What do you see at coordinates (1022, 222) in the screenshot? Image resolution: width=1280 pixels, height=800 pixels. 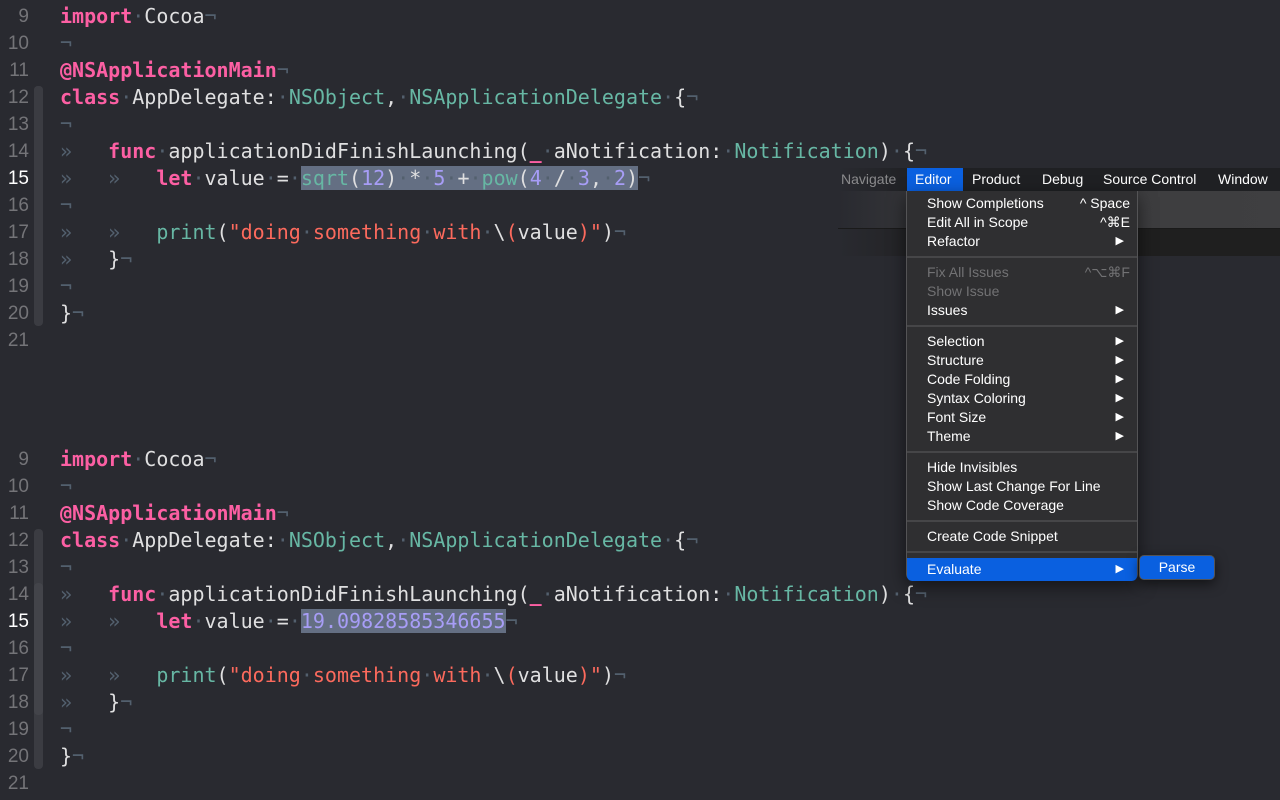 I see `menu-item-edit-all-in-scope: Edit All in Scope ^⌘E` at bounding box center [1022, 222].